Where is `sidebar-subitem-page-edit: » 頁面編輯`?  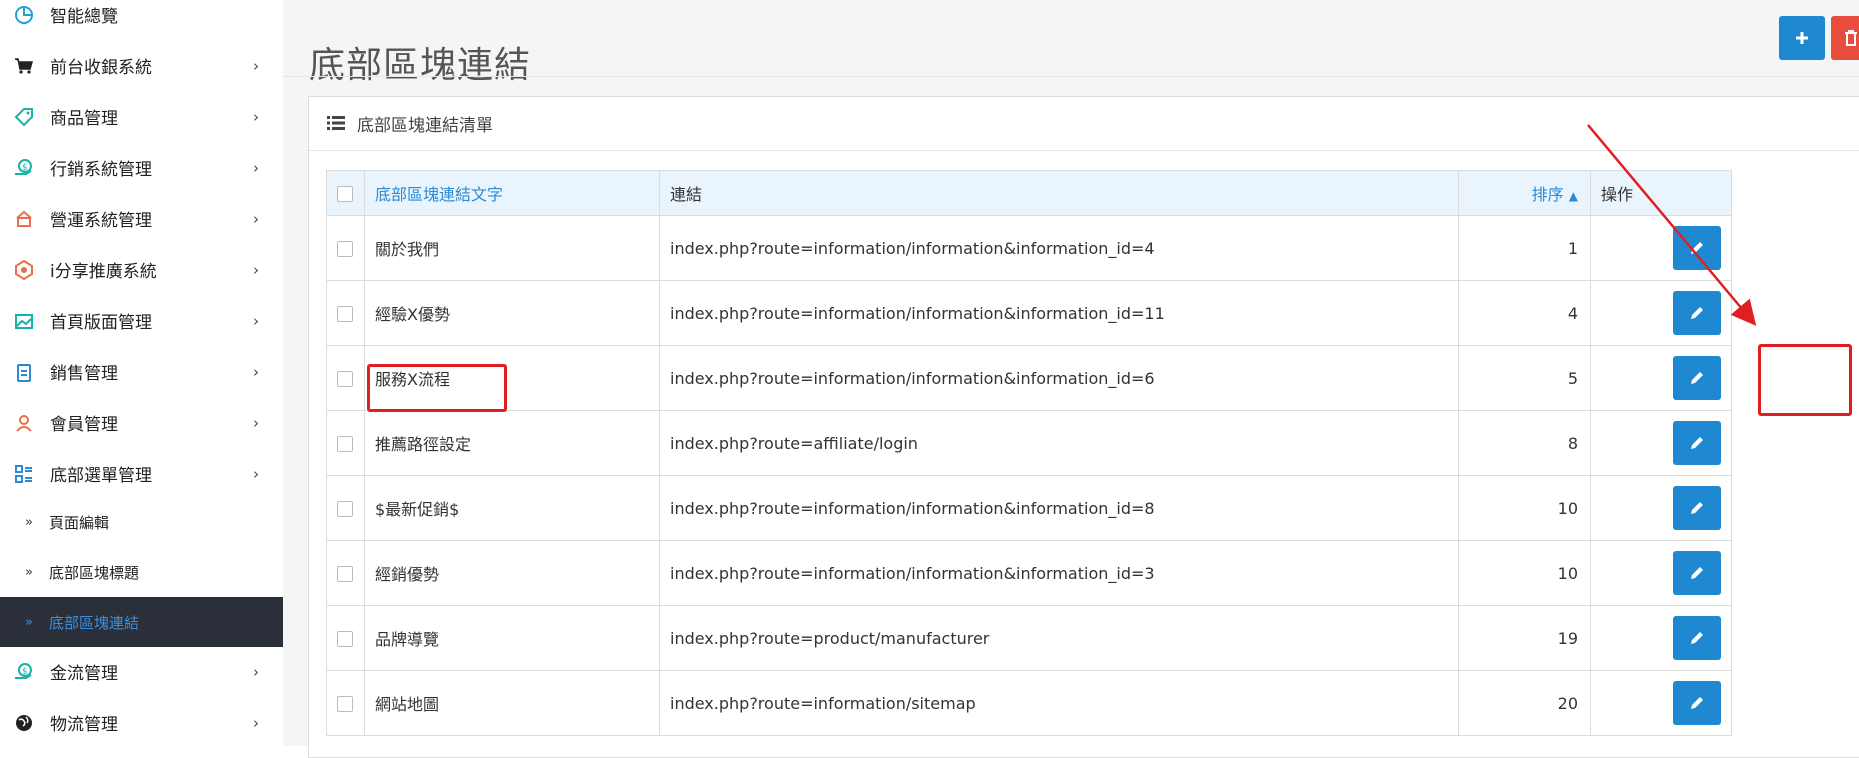 sidebar-subitem-page-edit: » 頁面編輯 is located at coordinates (141, 522).